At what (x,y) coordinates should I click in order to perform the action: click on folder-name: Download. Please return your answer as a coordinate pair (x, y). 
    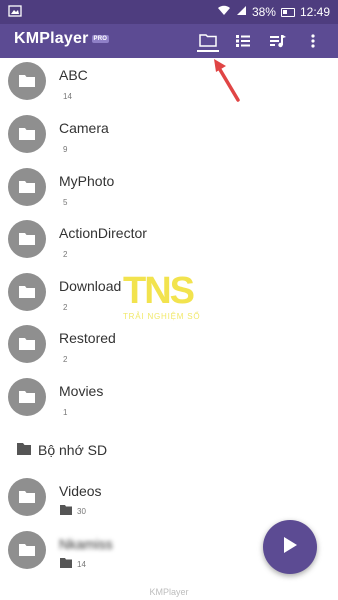
    Looking at the image, I should click on (90, 286).